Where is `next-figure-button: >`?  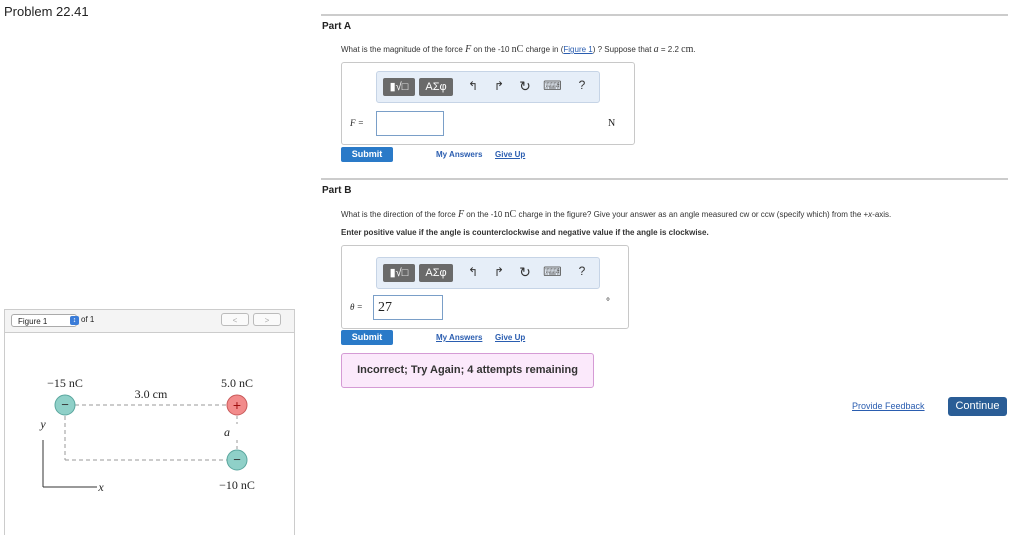
next-figure-button: > is located at coordinates (267, 319).